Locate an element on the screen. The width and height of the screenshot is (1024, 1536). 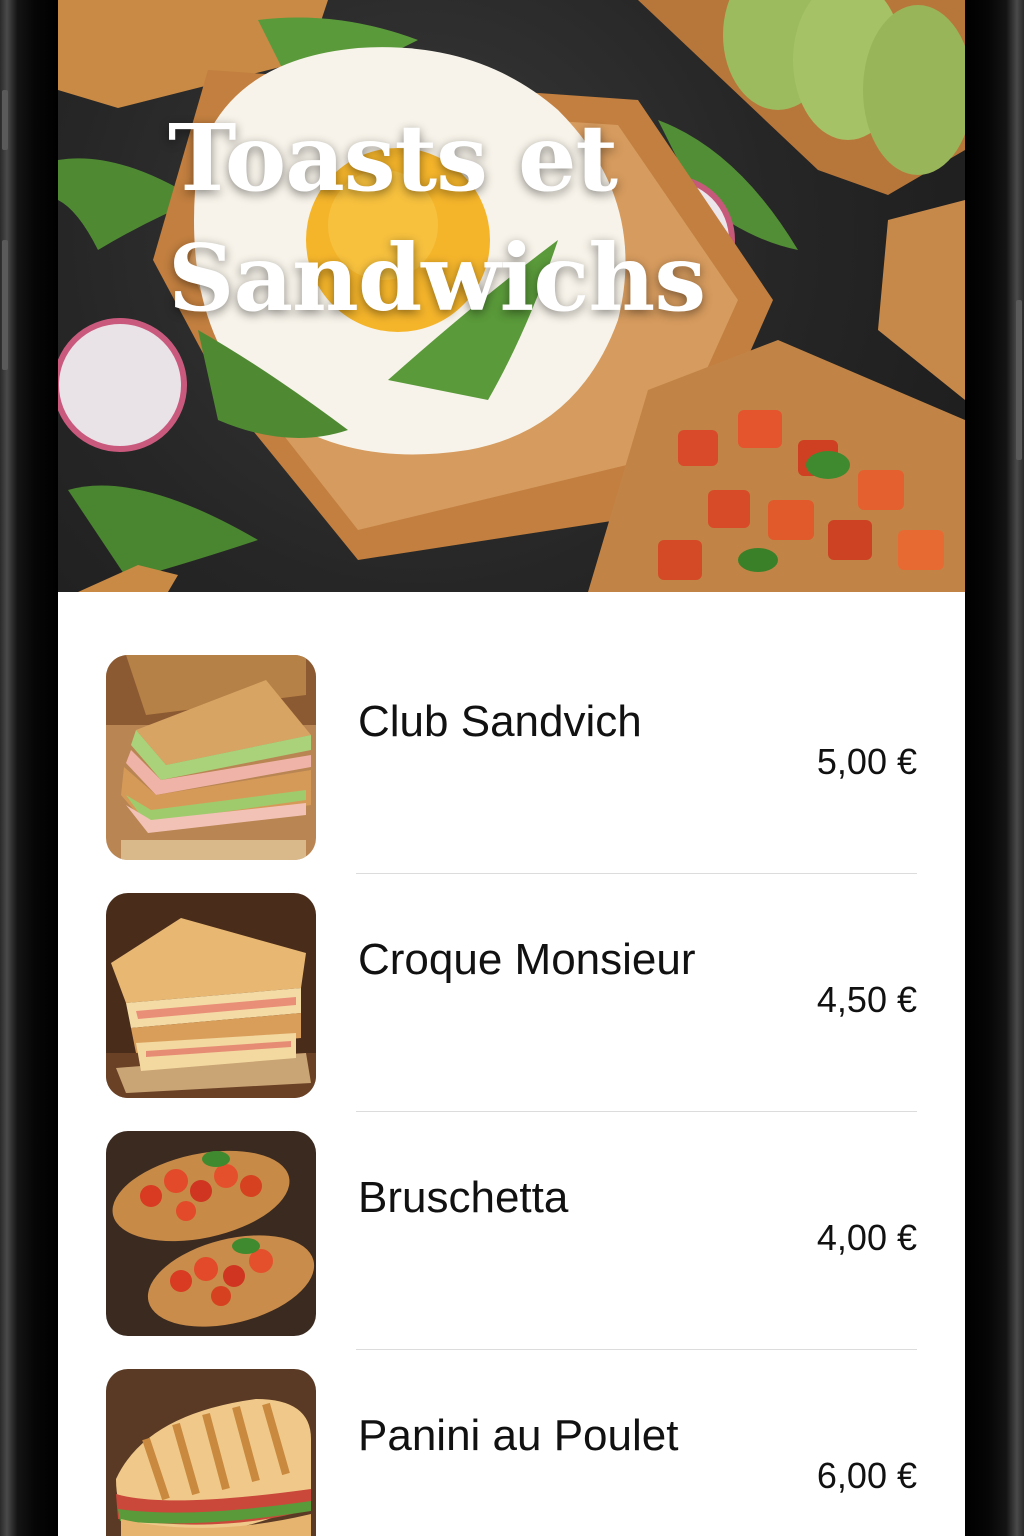
item-name: Croque Monsieur is located at coordinates (527, 959).